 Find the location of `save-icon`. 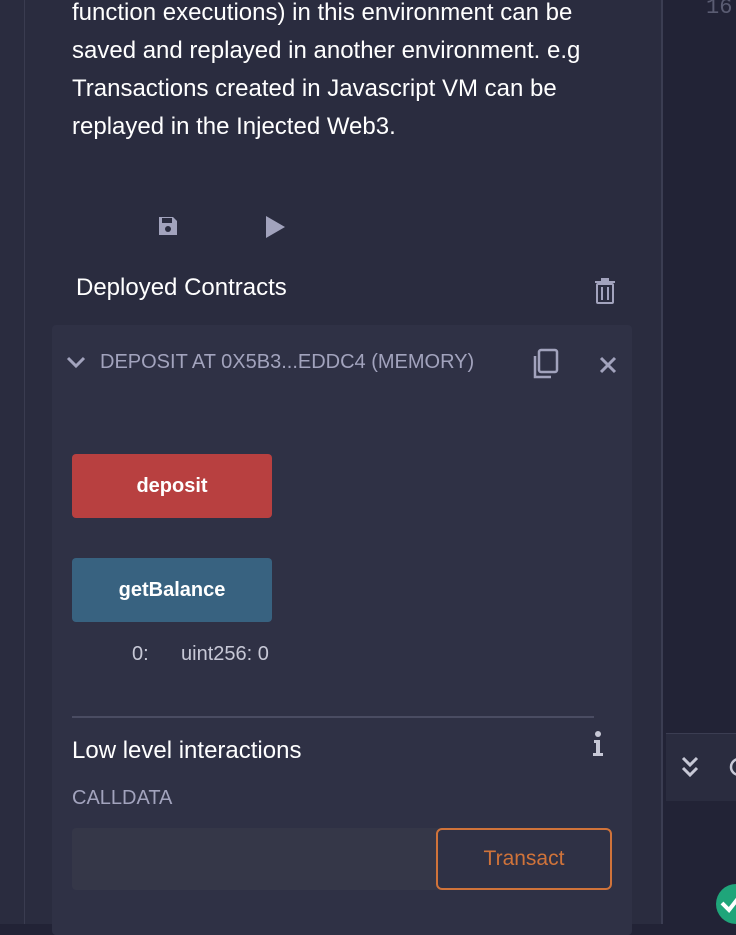

save-icon is located at coordinates (168, 228).